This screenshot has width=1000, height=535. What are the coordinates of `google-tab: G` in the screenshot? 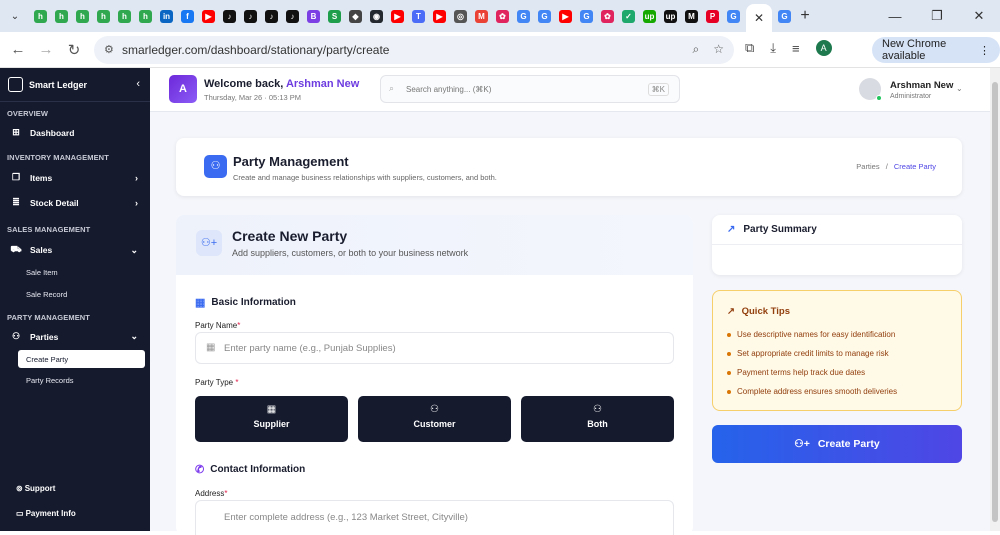 It's located at (784, 16).